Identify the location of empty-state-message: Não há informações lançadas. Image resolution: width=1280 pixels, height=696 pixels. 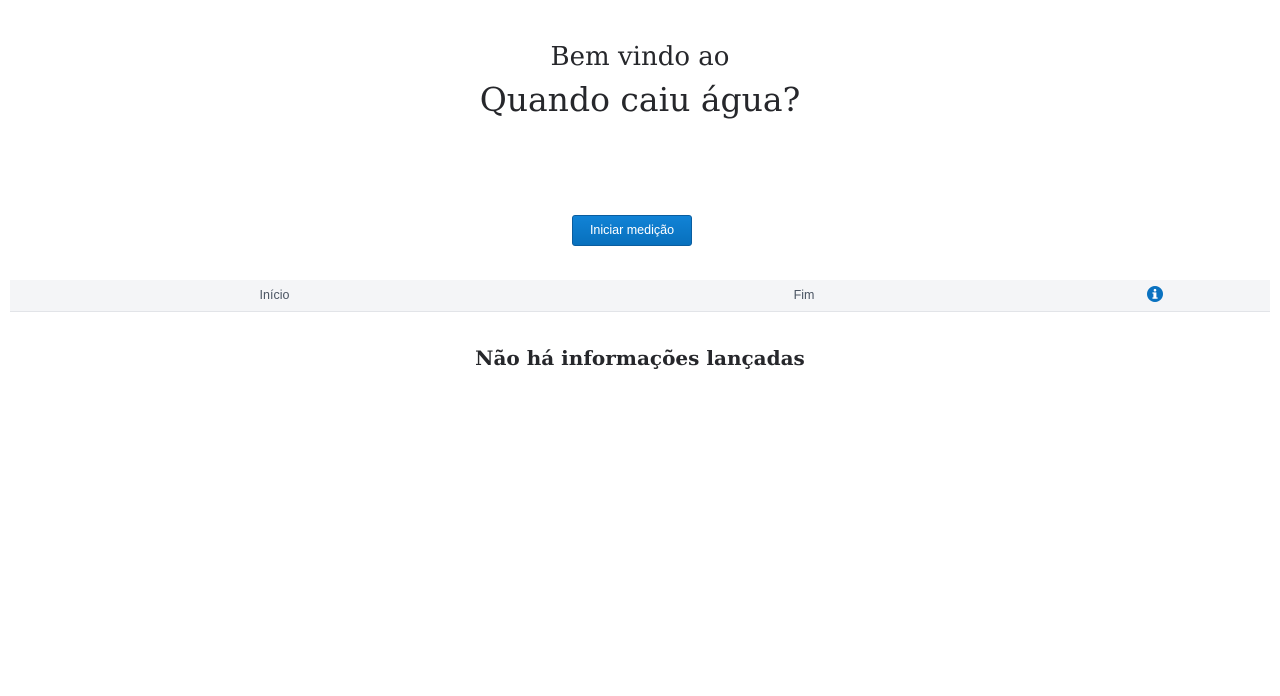
(640, 358).